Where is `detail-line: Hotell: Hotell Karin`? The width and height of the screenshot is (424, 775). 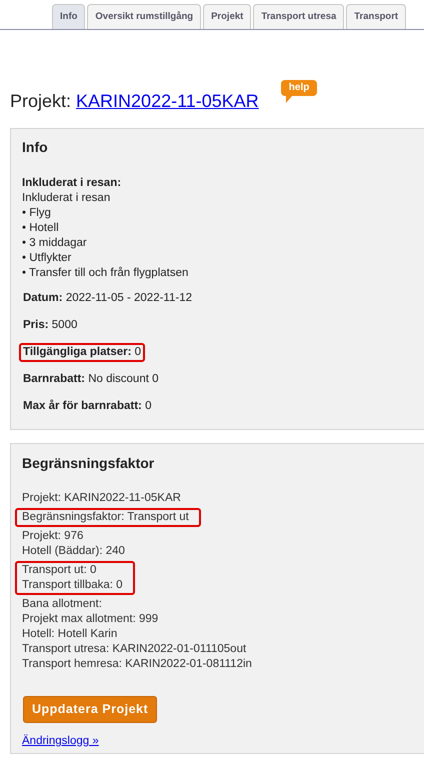
detail-line: Hotell: Hotell Karin is located at coordinates (70, 634).